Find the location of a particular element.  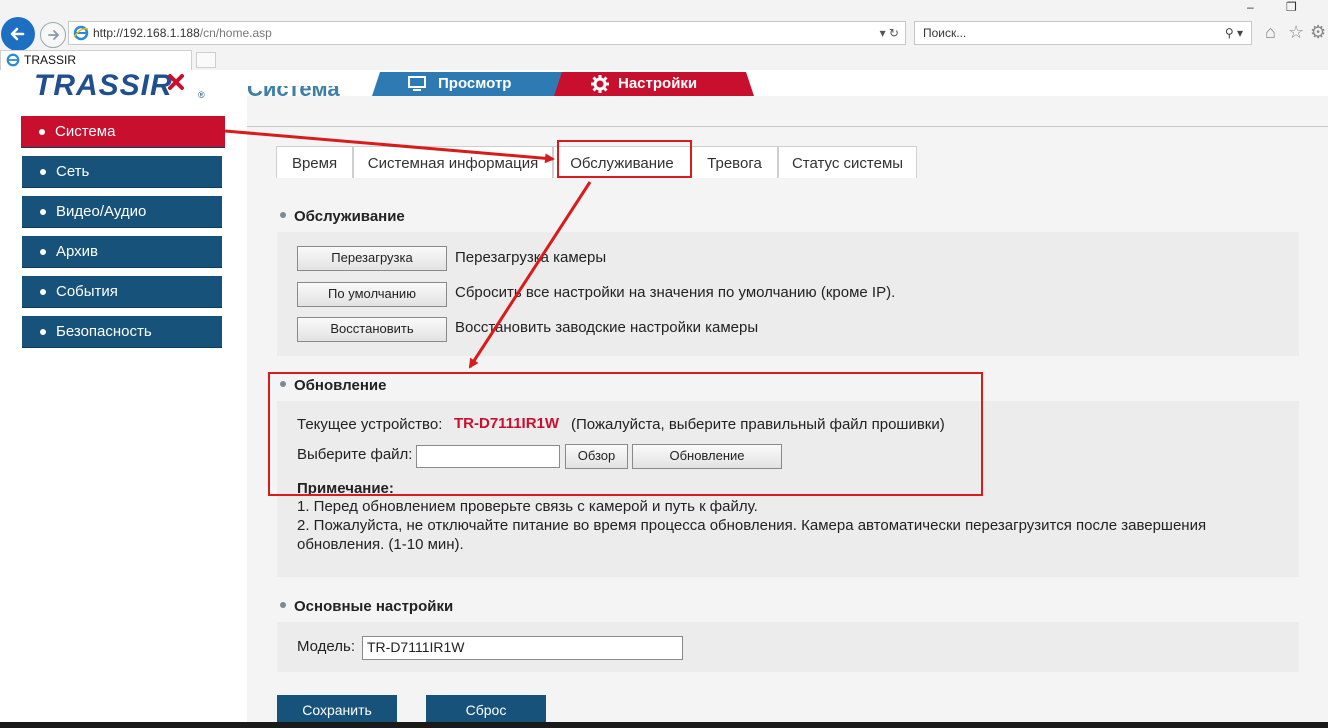

annotation-arrows is located at coordinates (408, 249).